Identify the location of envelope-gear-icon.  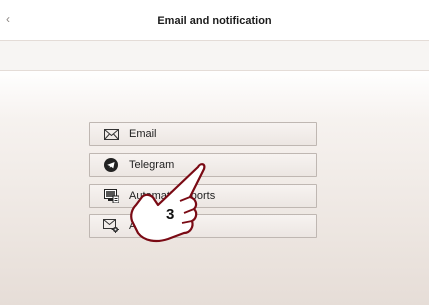
(111, 226).